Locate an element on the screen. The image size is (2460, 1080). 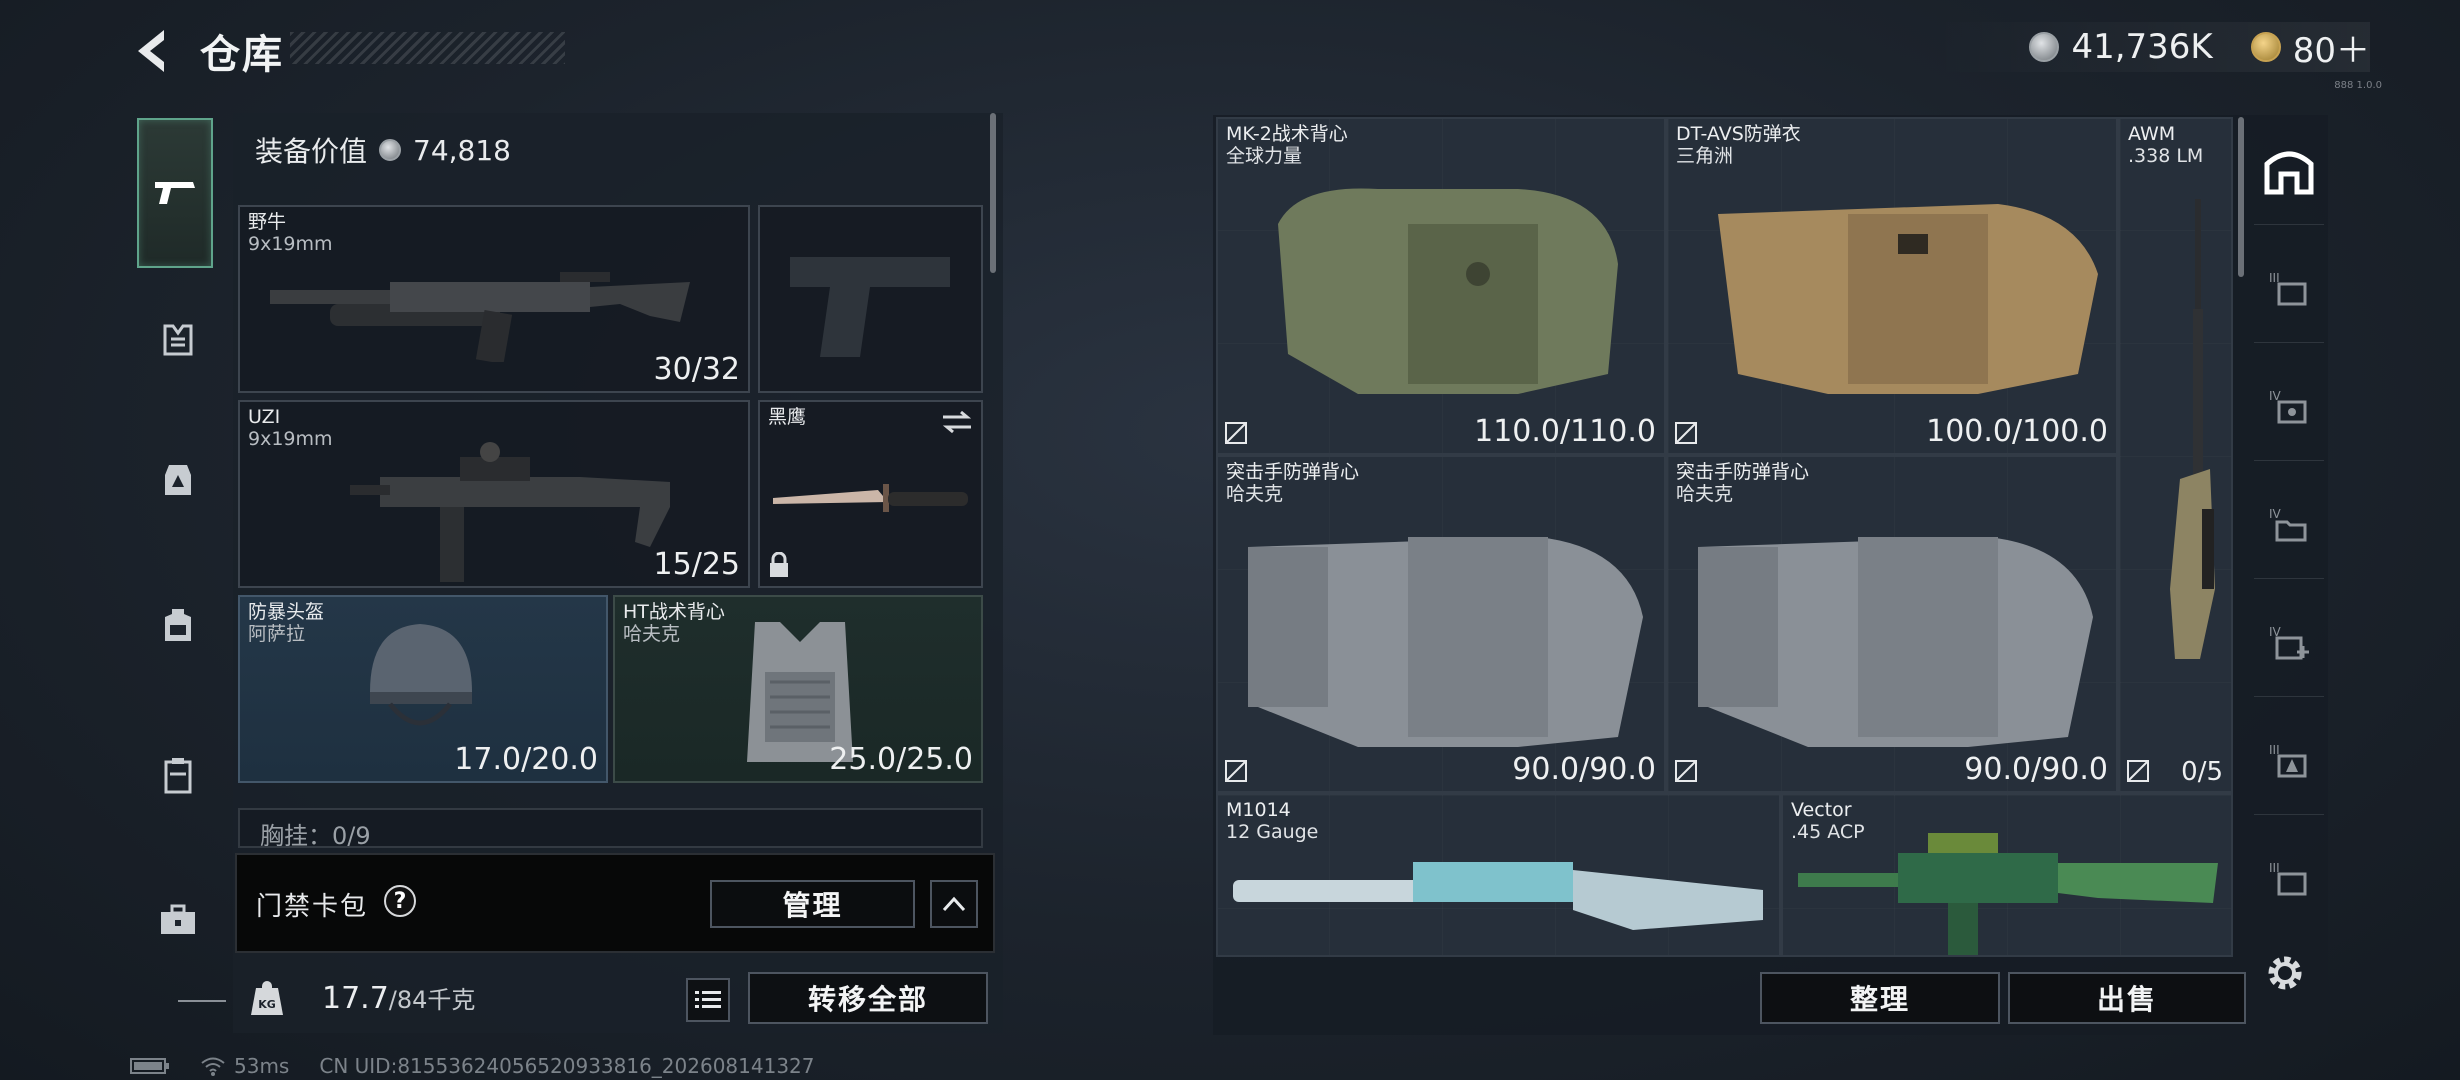
uid: CN UID:81553624056520933816_202608141327 is located at coordinates (567, 1066).